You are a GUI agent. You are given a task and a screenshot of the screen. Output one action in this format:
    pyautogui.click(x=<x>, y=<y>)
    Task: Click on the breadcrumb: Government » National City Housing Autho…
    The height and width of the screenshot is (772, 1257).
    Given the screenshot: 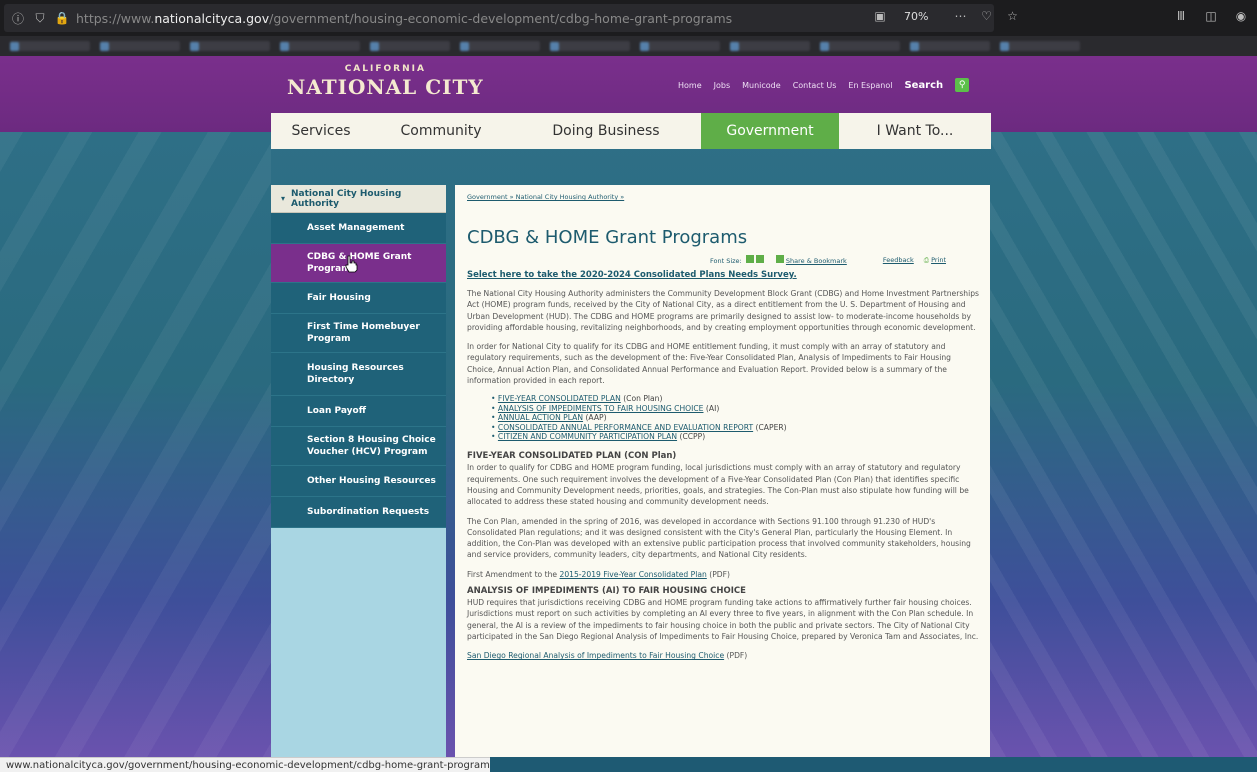 What is the action you would take?
    pyautogui.click(x=723, y=197)
    